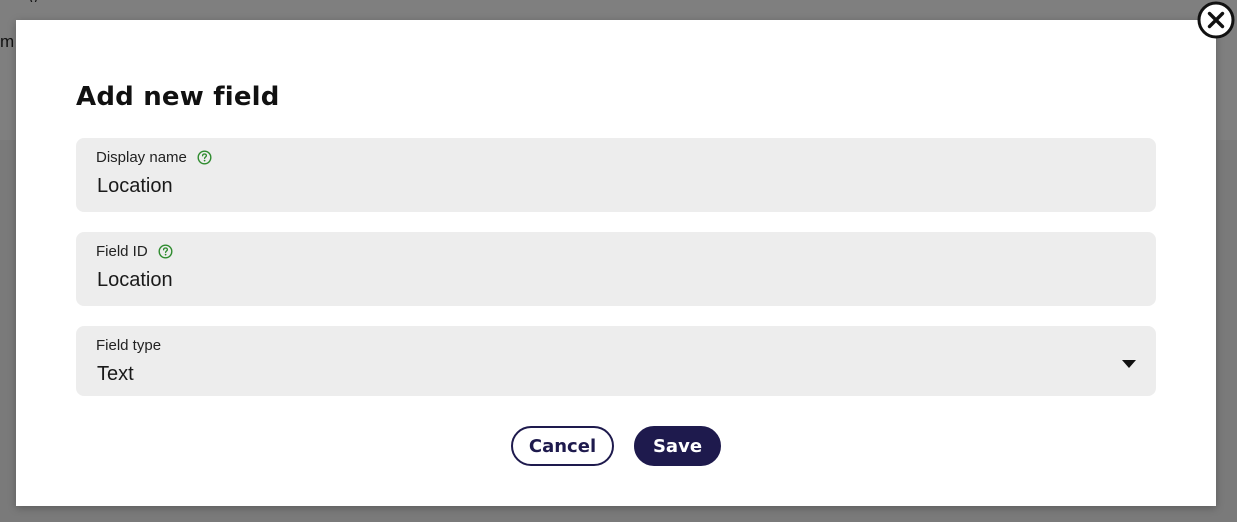  I want to click on field-id-label: Field ID, so click(122, 251).